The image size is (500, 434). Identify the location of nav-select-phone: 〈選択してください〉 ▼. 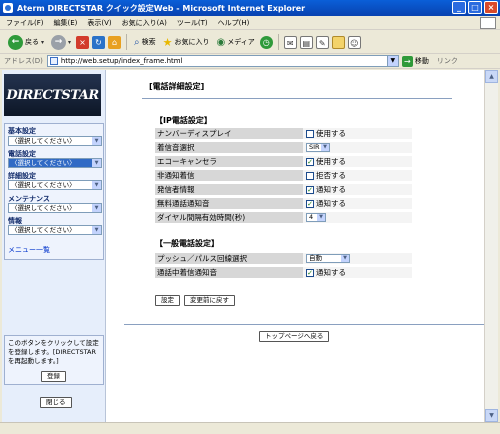
(55, 163).